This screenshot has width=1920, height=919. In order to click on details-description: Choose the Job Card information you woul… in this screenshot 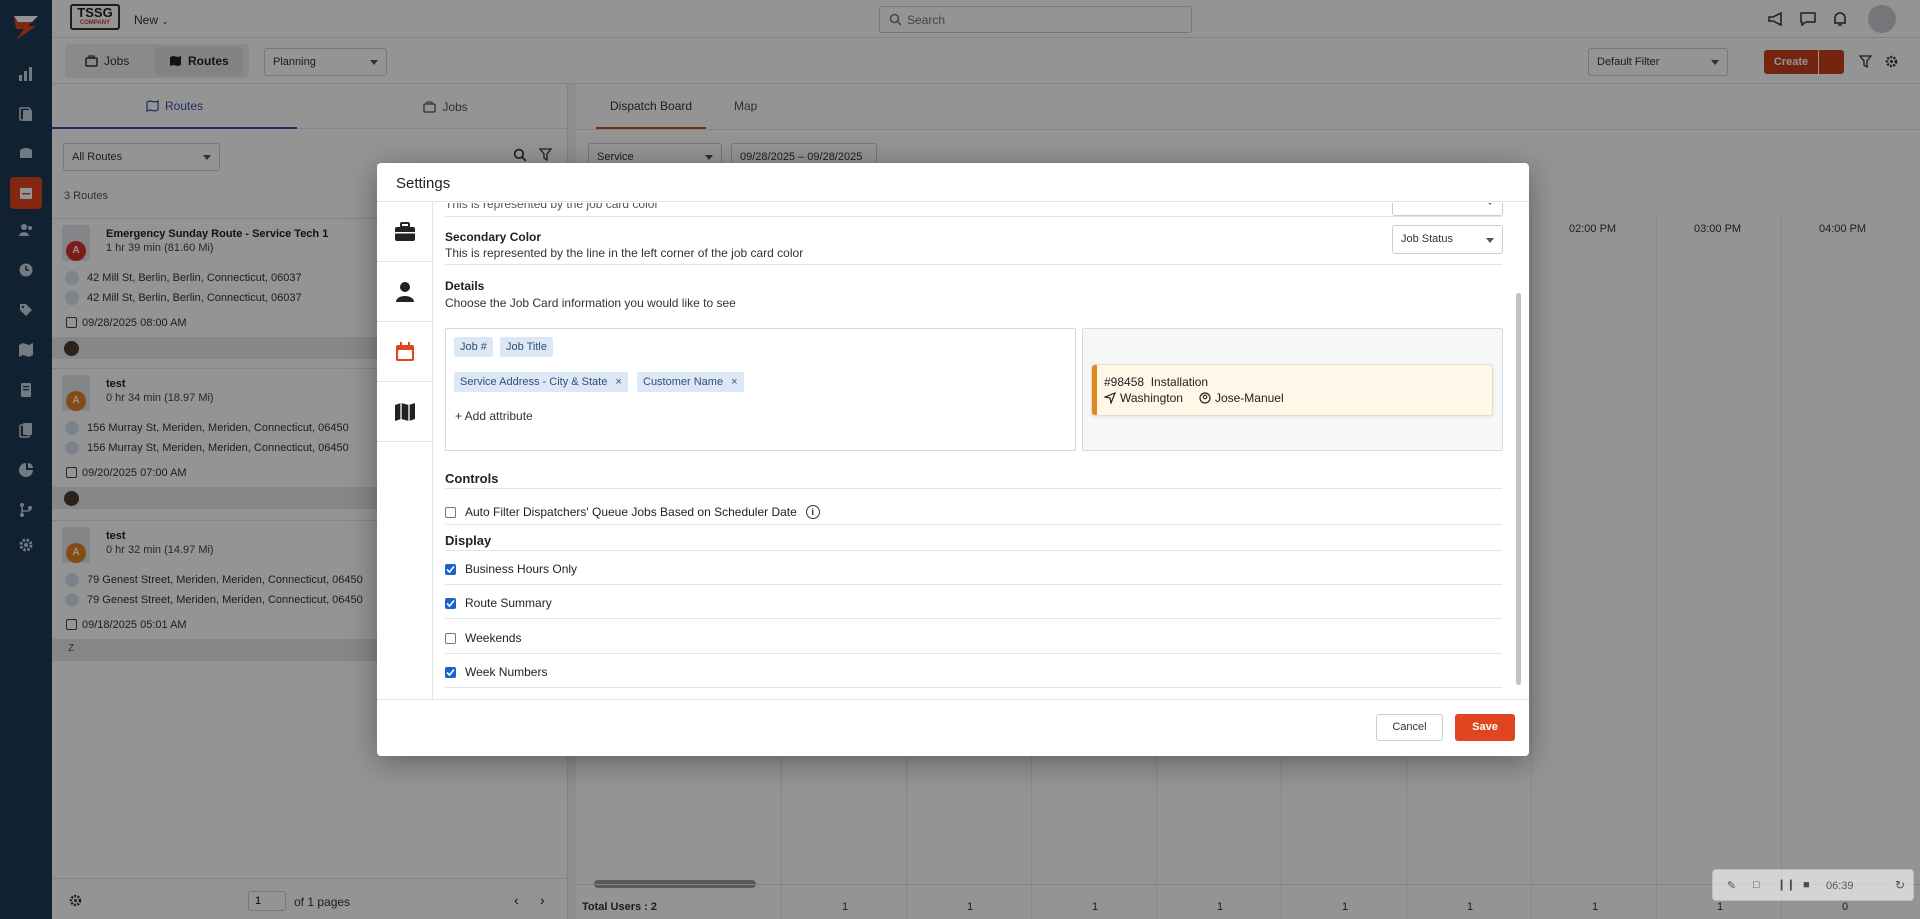, I will do `click(590, 303)`.